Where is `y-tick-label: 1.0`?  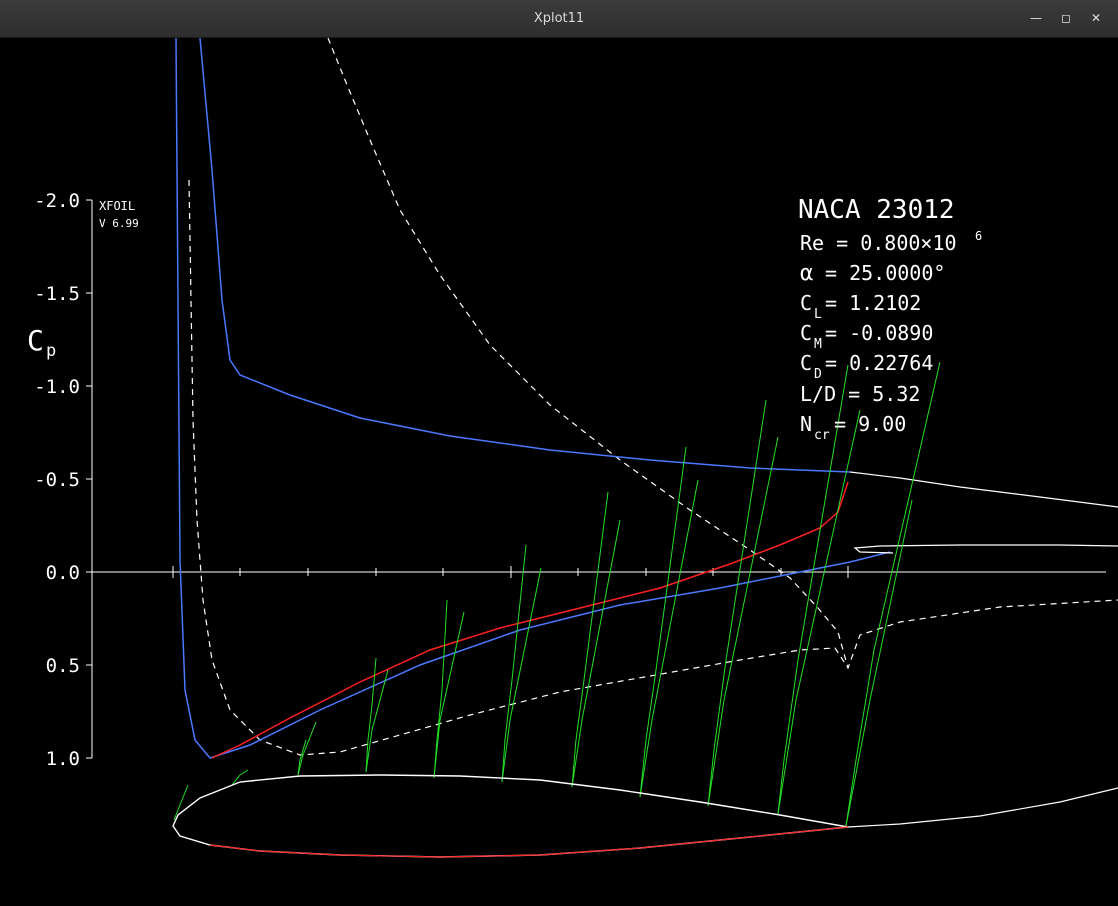
y-tick-label: 1.0 is located at coordinates (63, 759).